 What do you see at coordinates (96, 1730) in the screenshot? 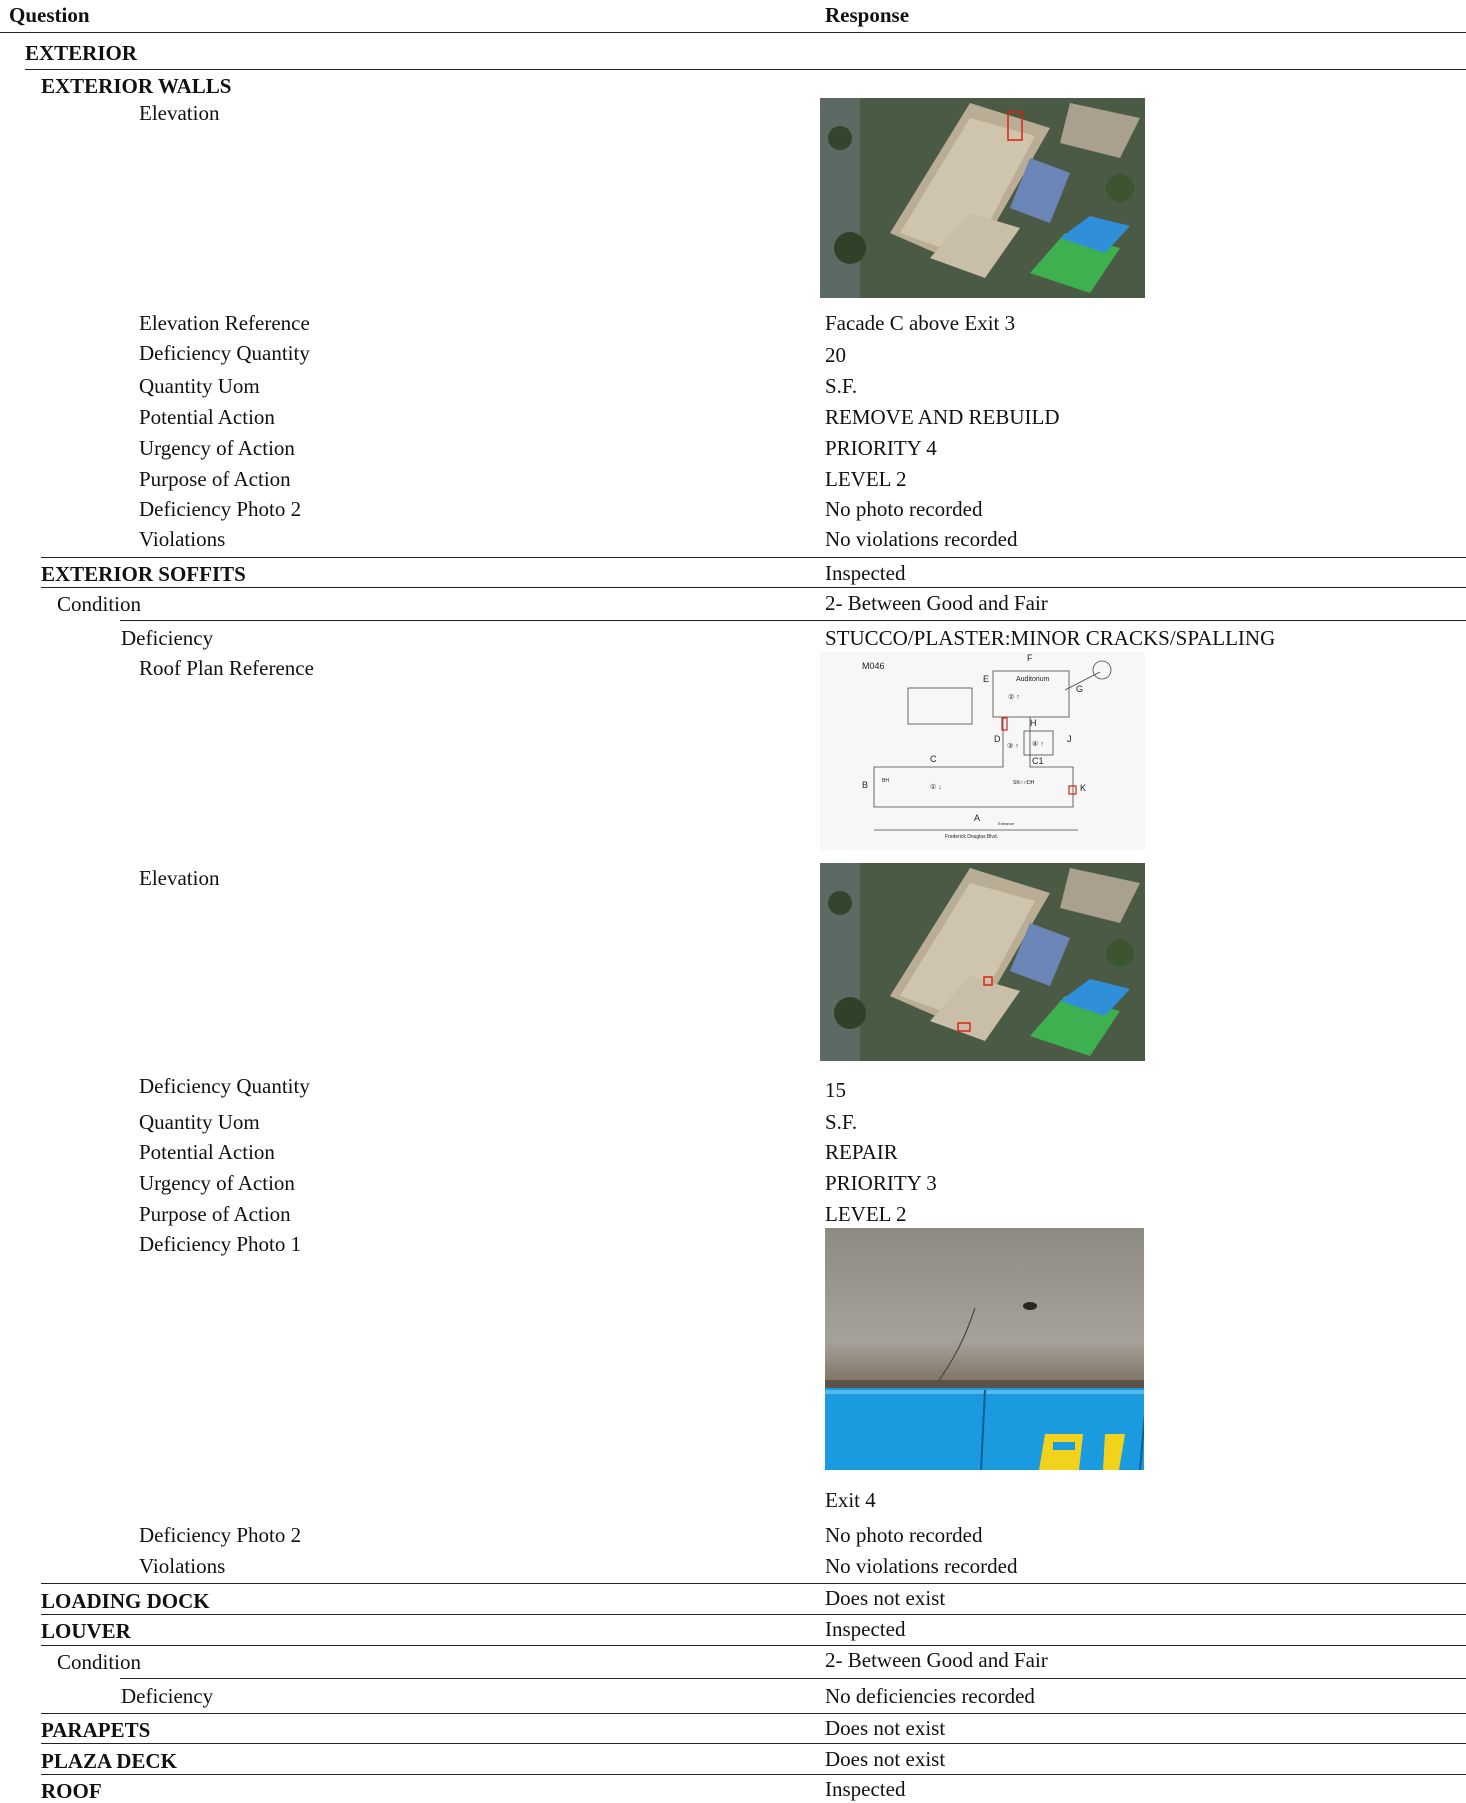
I see `section-parapets: PARAPETS` at bounding box center [96, 1730].